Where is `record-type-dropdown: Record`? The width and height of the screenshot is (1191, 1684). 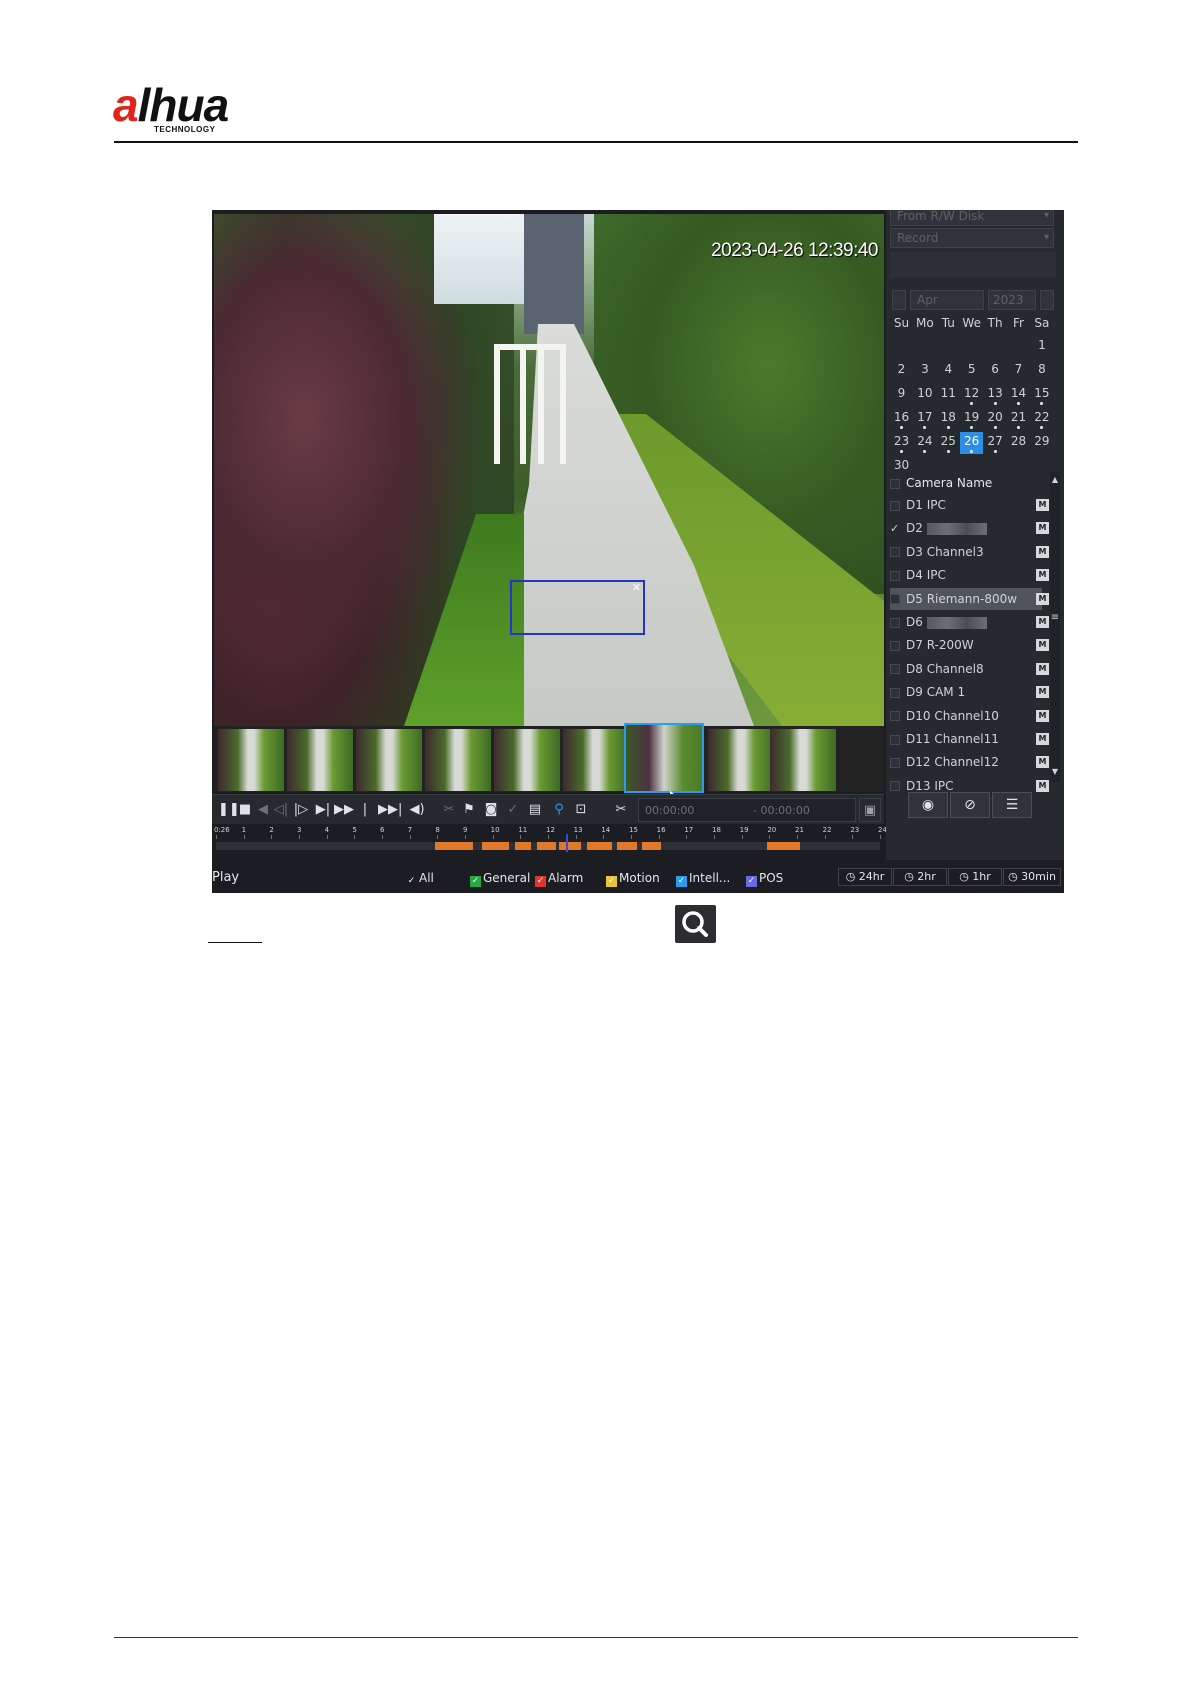
record-type-dropdown: Record is located at coordinates (972, 238).